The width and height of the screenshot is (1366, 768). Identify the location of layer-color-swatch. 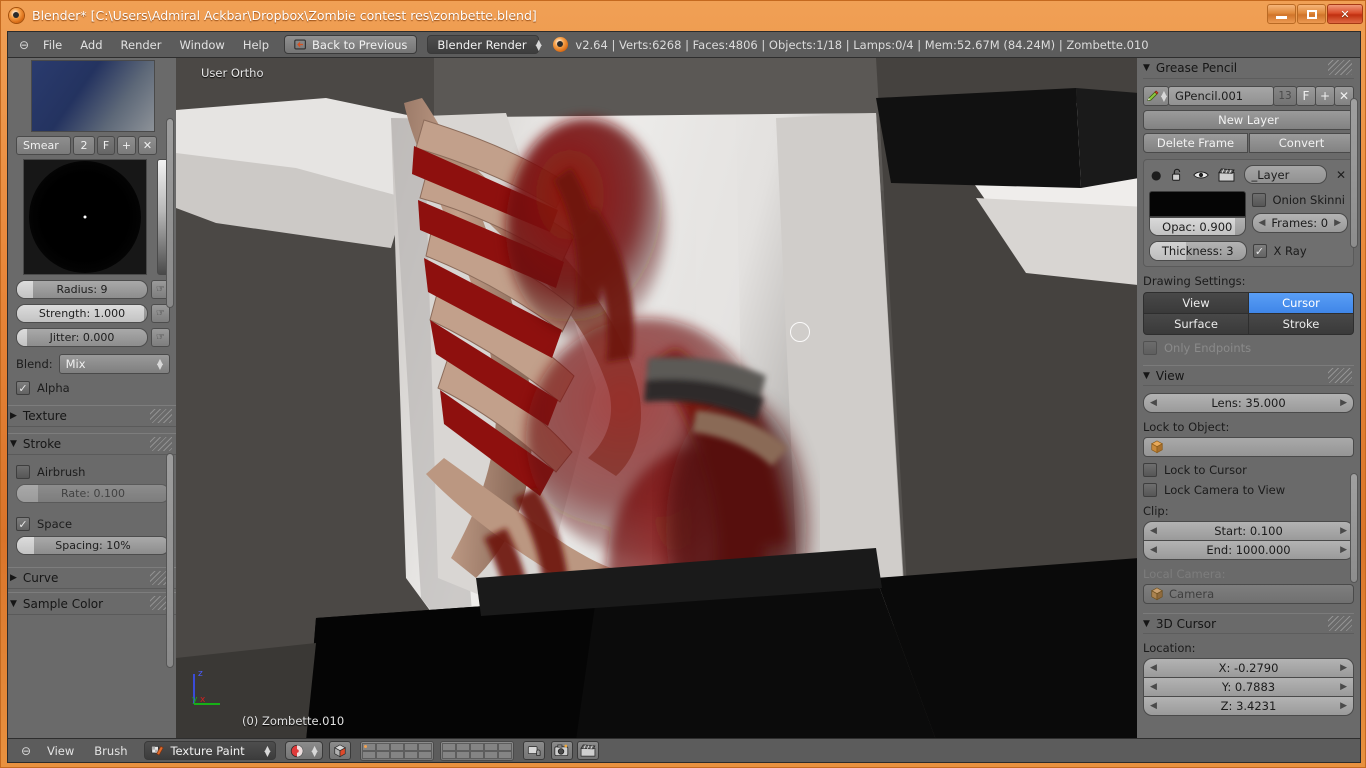
(1197, 204).